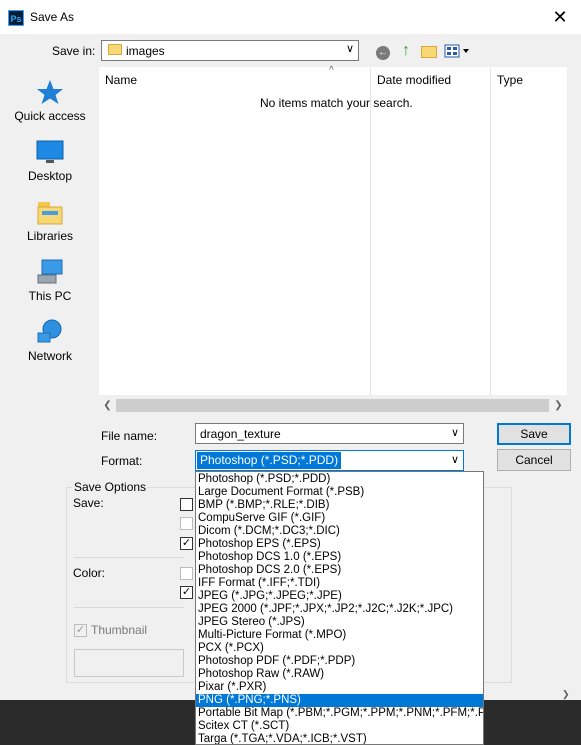 The height and width of the screenshot is (745, 581). What do you see at coordinates (339, 479) in the screenshot?
I see `format-option: Photoshop (*.PSD;*.PDD)` at bounding box center [339, 479].